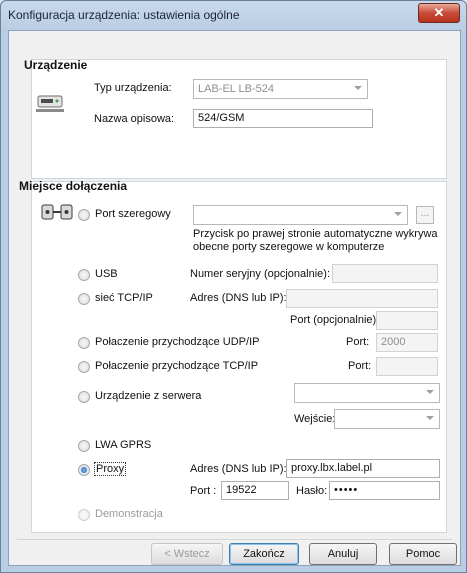 This screenshot has width=467, height=573. I want to click on device-name-label: Nazwa opisowa:, so click(134, 119).